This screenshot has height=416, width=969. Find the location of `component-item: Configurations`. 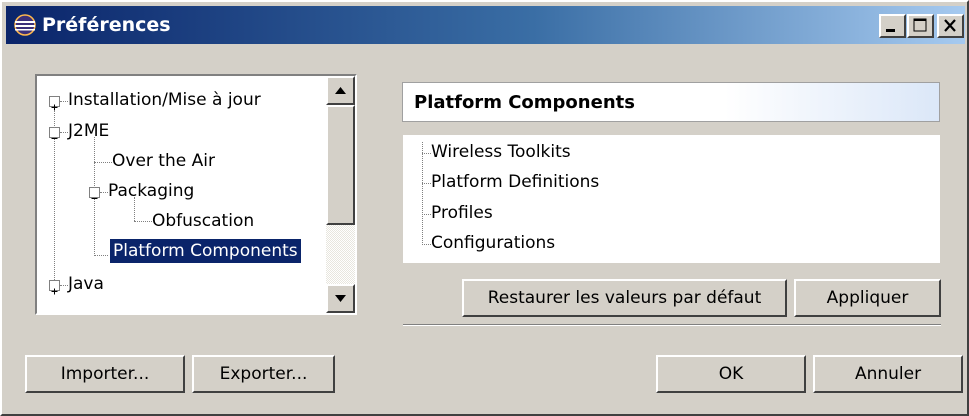

component-item: Configurations is located at coordinates (493, 243).